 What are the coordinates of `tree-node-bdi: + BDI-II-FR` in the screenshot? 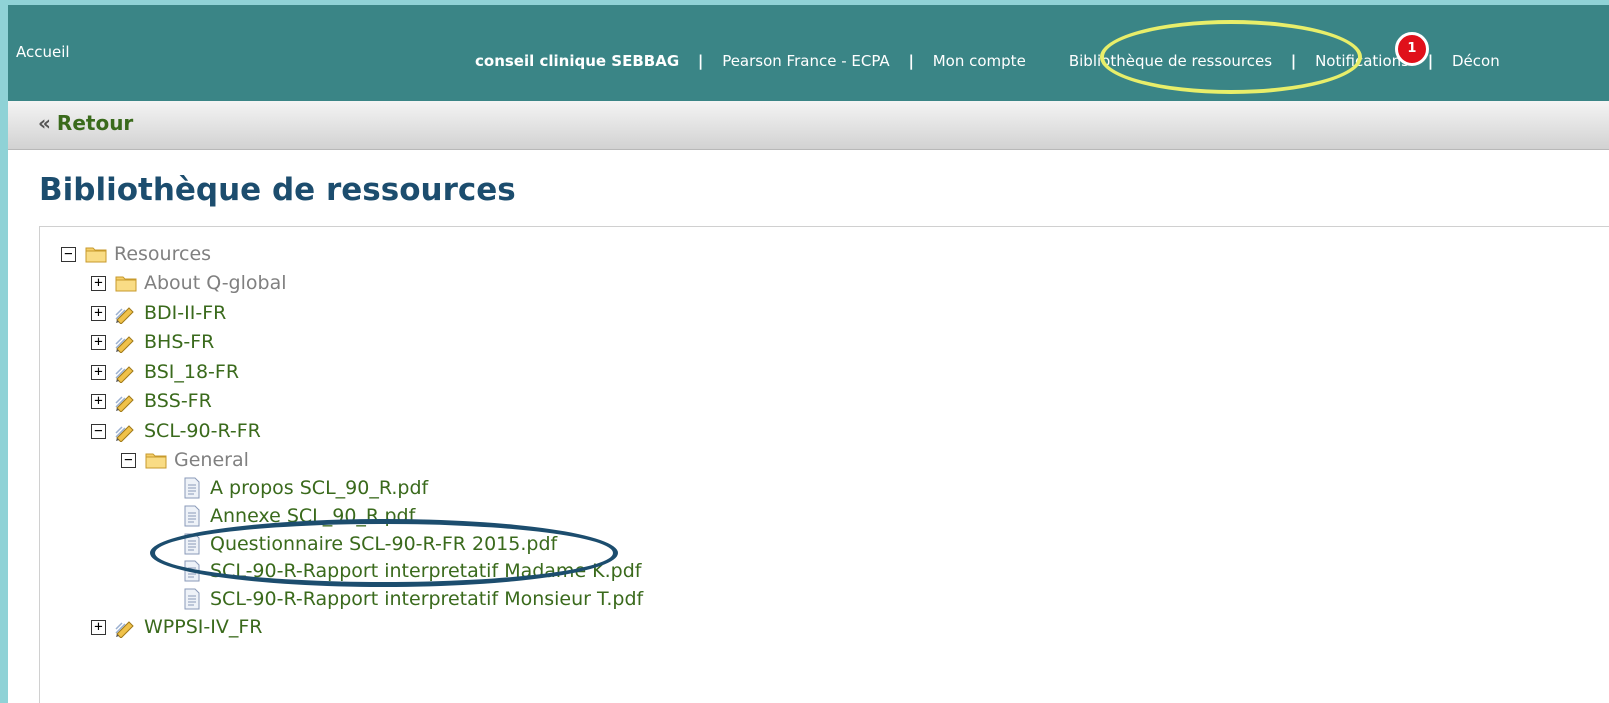 It's located at (158, 313).